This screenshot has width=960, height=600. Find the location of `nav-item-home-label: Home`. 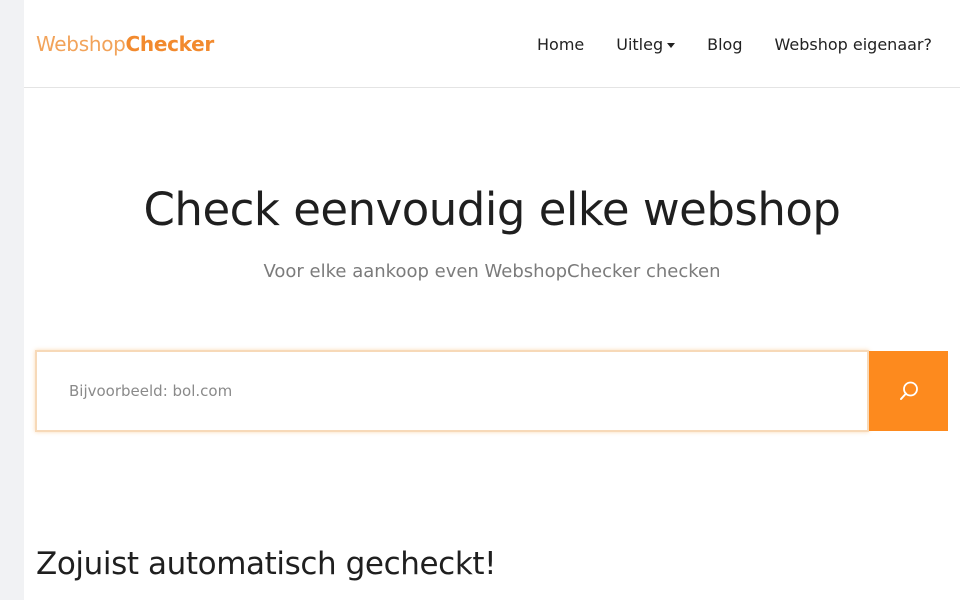

nav-item-home-label: Home is located at coordinates (561, 44).